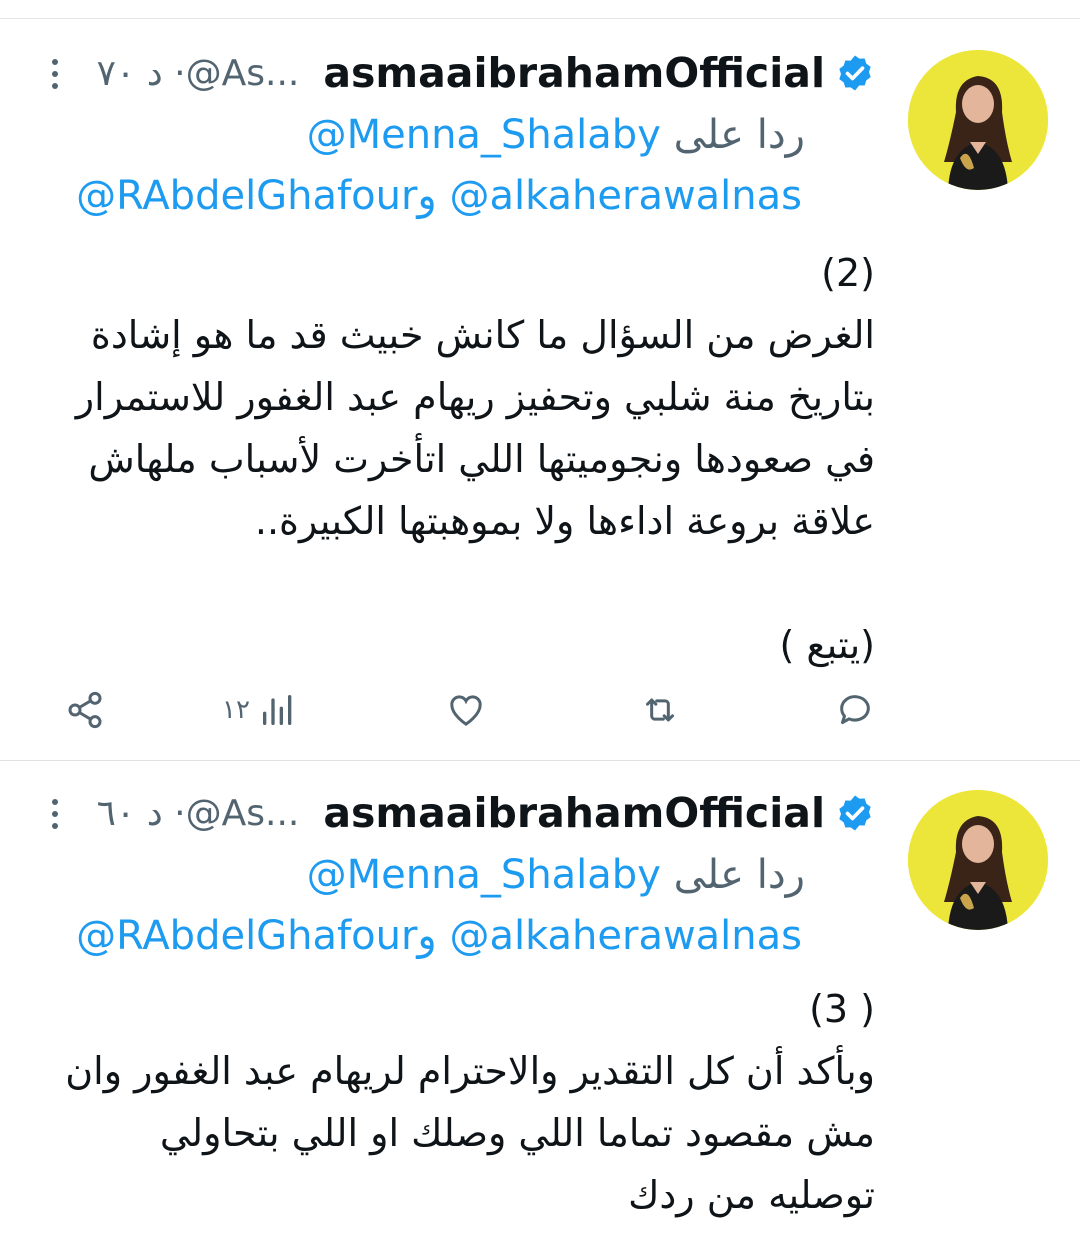 This screenshot has width=1080, height=1240. I want to click on tweet-actions: ١٢, so click(540, 710).